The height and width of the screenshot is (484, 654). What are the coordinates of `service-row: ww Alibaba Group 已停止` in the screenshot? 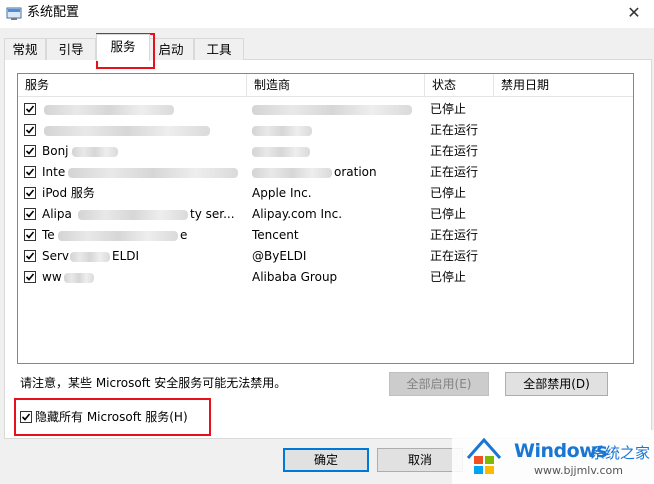 It's located at (325, 277).